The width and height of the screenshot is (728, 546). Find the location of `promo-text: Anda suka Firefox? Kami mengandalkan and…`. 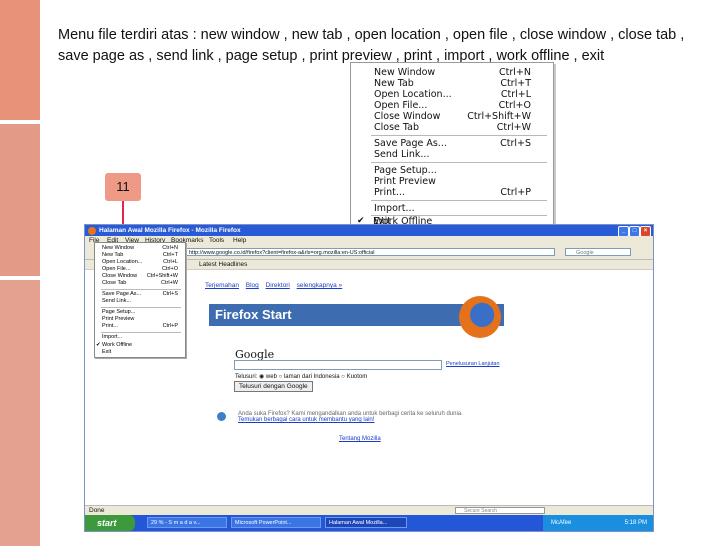

promo-text: Anda suka Firefox? Kami mengandalkan and… is located at coordinates (383, 417).